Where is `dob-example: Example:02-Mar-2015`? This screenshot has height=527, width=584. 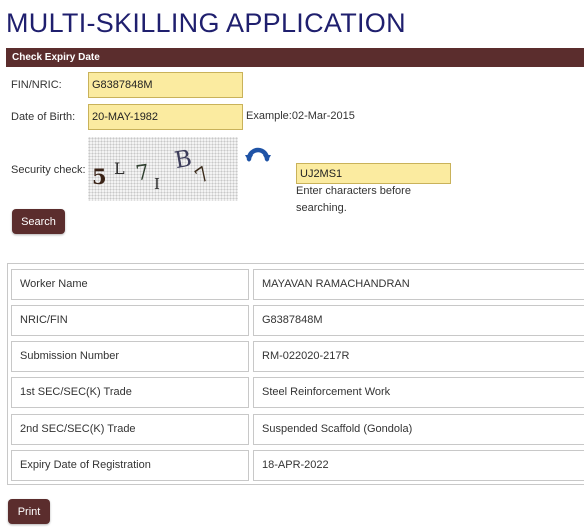
dob-example: Example:02-Mar-2015 is located at coordinates (300, 116).